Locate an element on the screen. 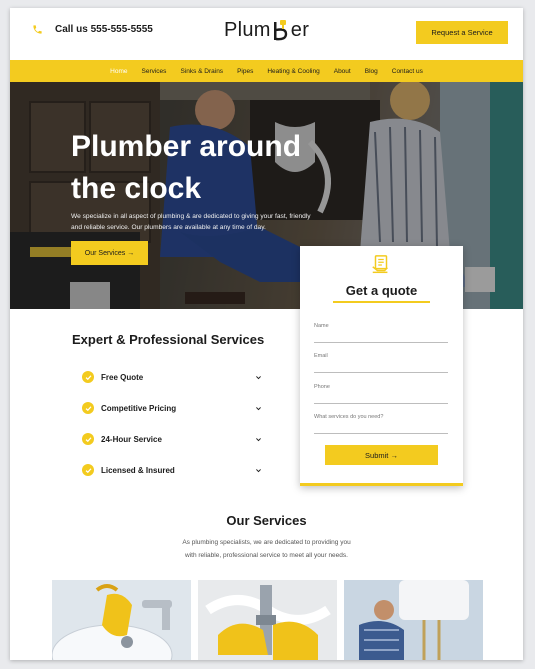 The height and width of the screenshot is (669, 535). expert-services-heading: Expert & Professional Services is located at coordinates (168, 339).